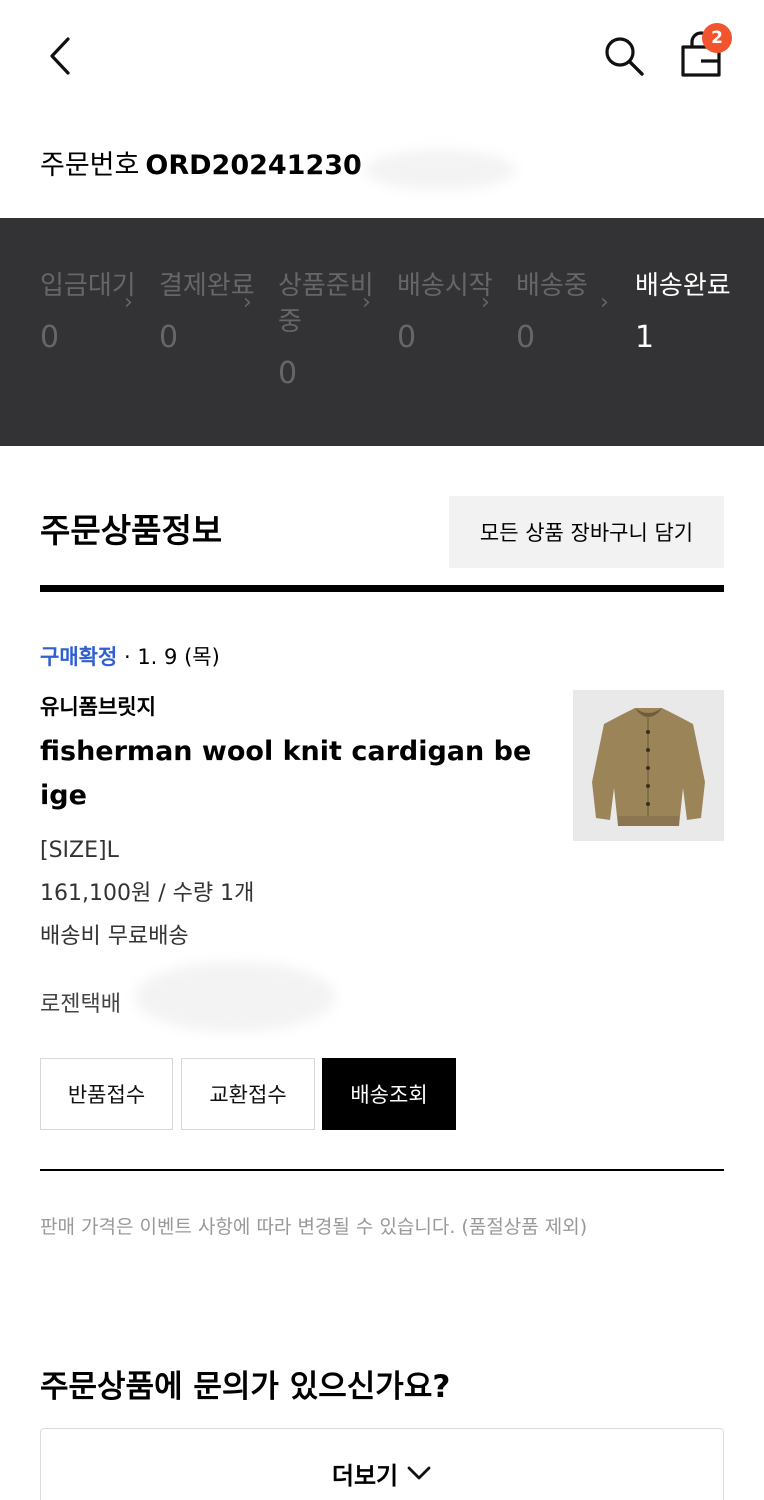 The height and width of the screenshot is (1500, 764). What do you see at coordinates (207, 313) in the screenshot?
I see `status-step-paid: 결제완료 0` at bounding box center [207, 313].